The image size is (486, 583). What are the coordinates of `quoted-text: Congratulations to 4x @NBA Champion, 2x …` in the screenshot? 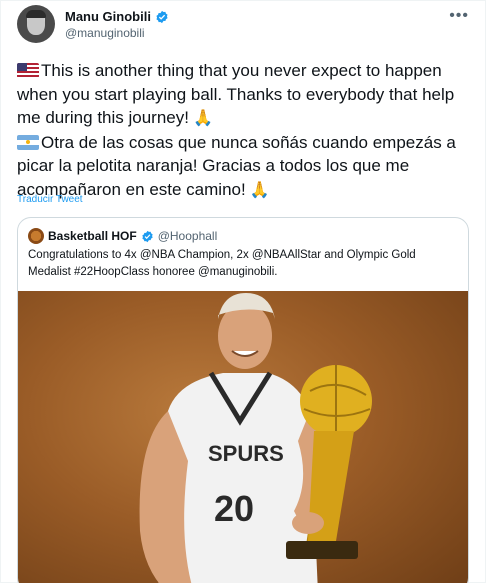 It's located at (222, 263).